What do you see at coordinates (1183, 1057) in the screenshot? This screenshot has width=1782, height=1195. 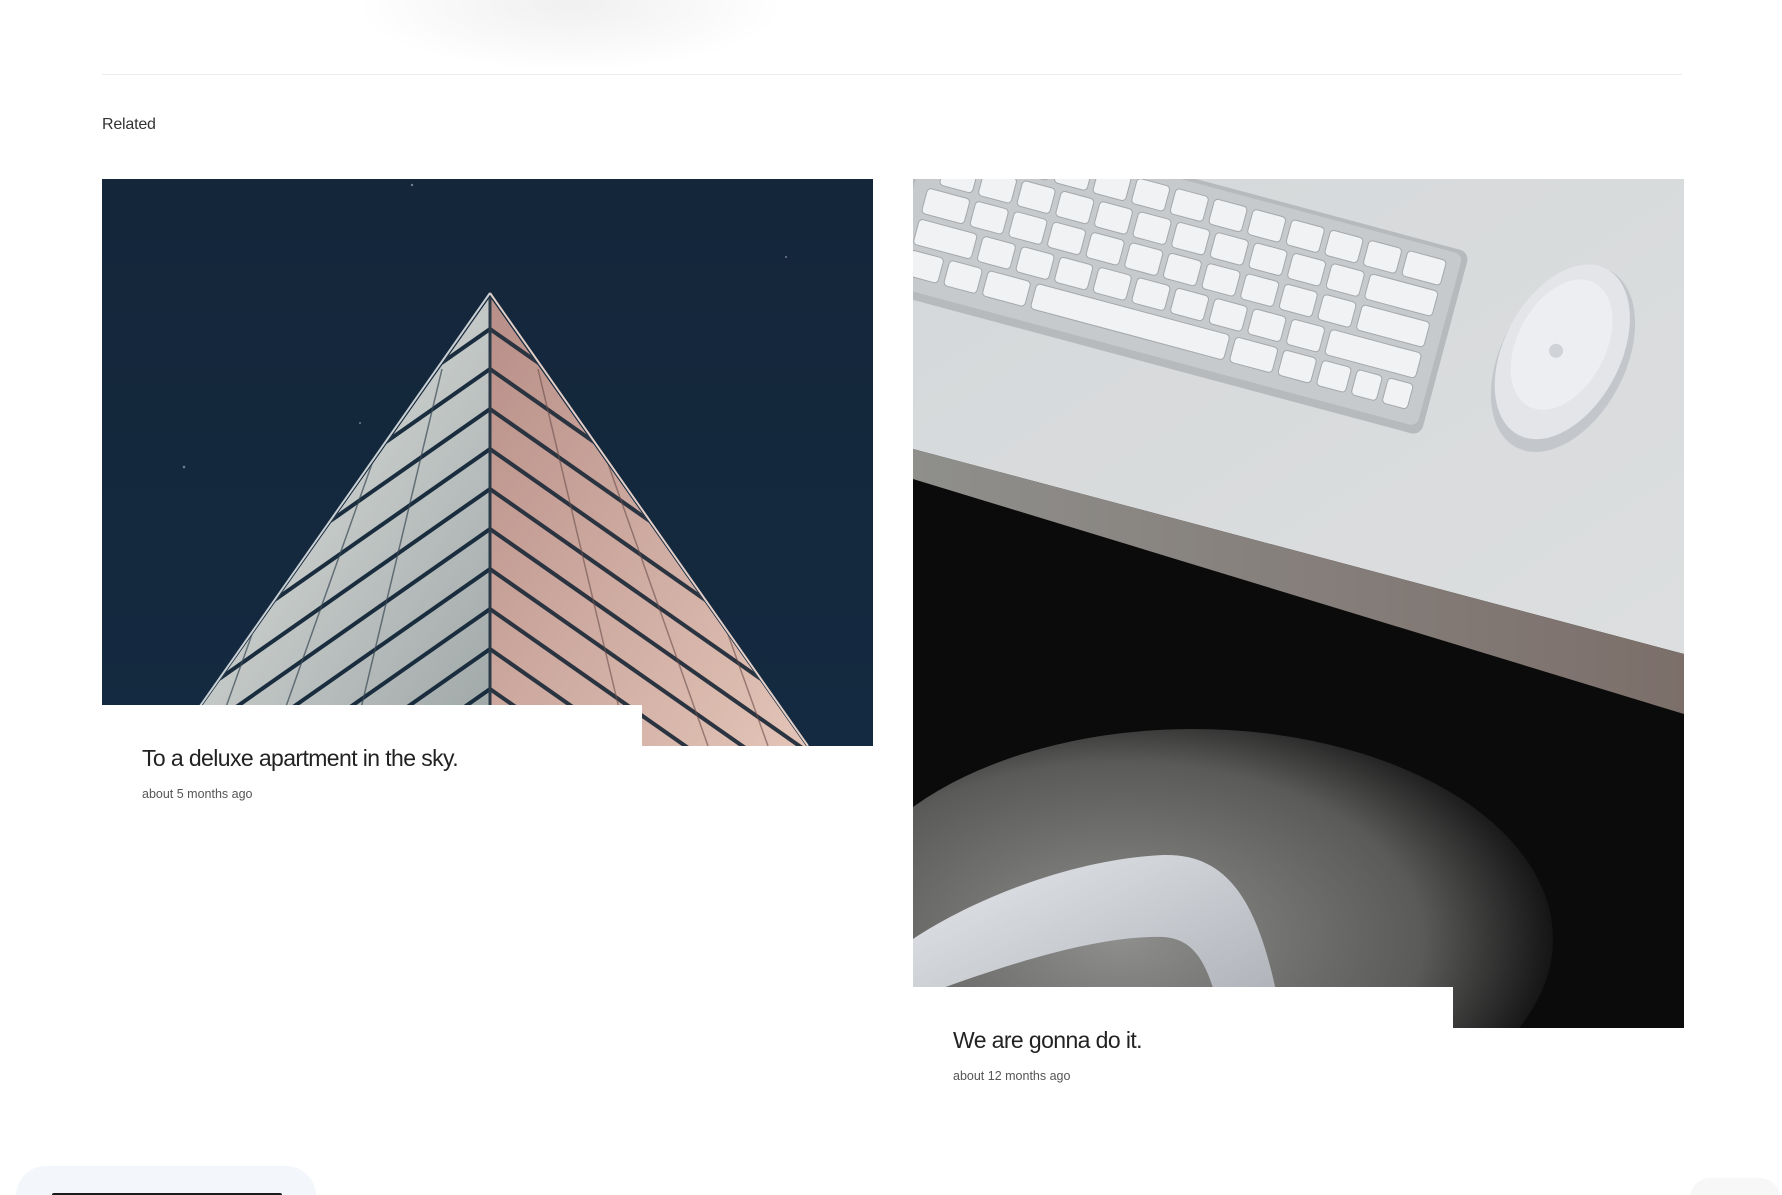 I see `card-caption: We are gonna do it. about 12 months ago` at bounding box center [1183, 1057].